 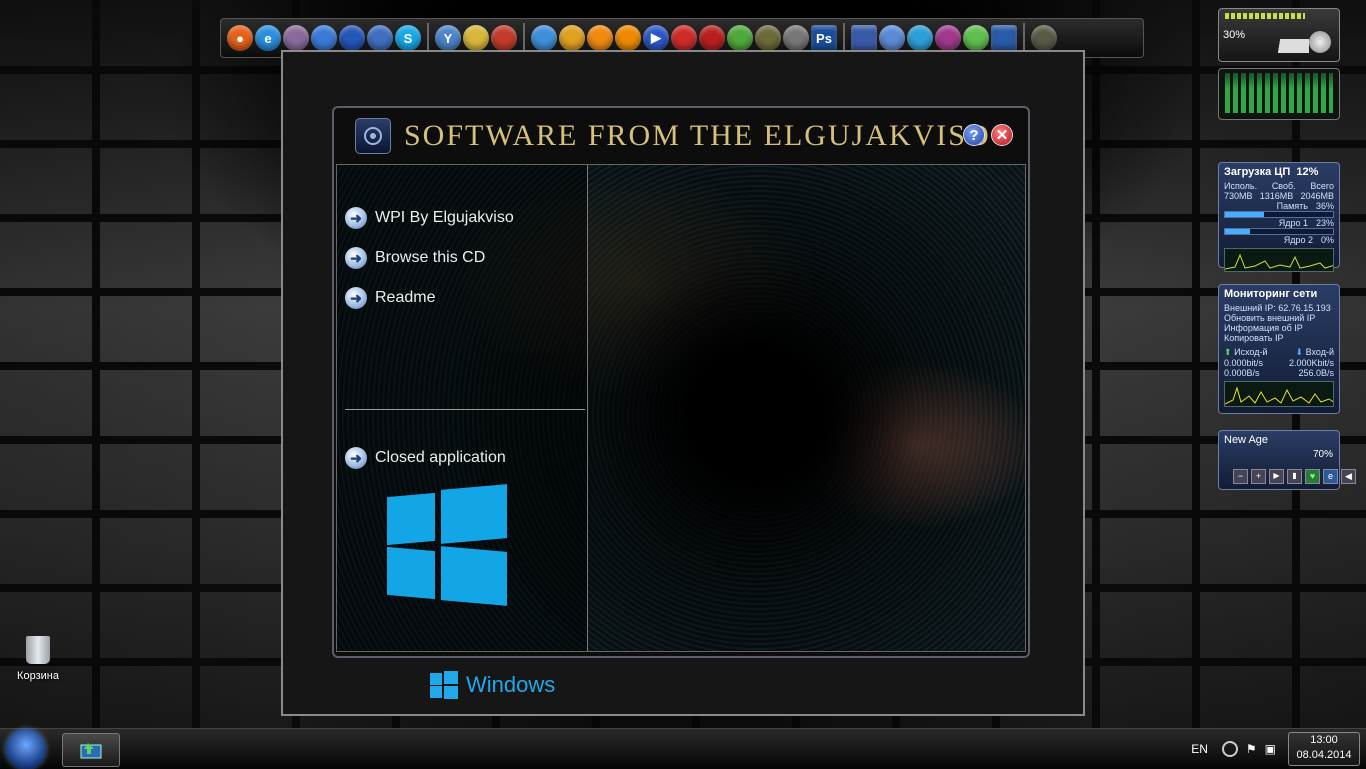 I want to click on external-ip: Внешний IP: 62.76.15.193, so click(x=1277, y=308).